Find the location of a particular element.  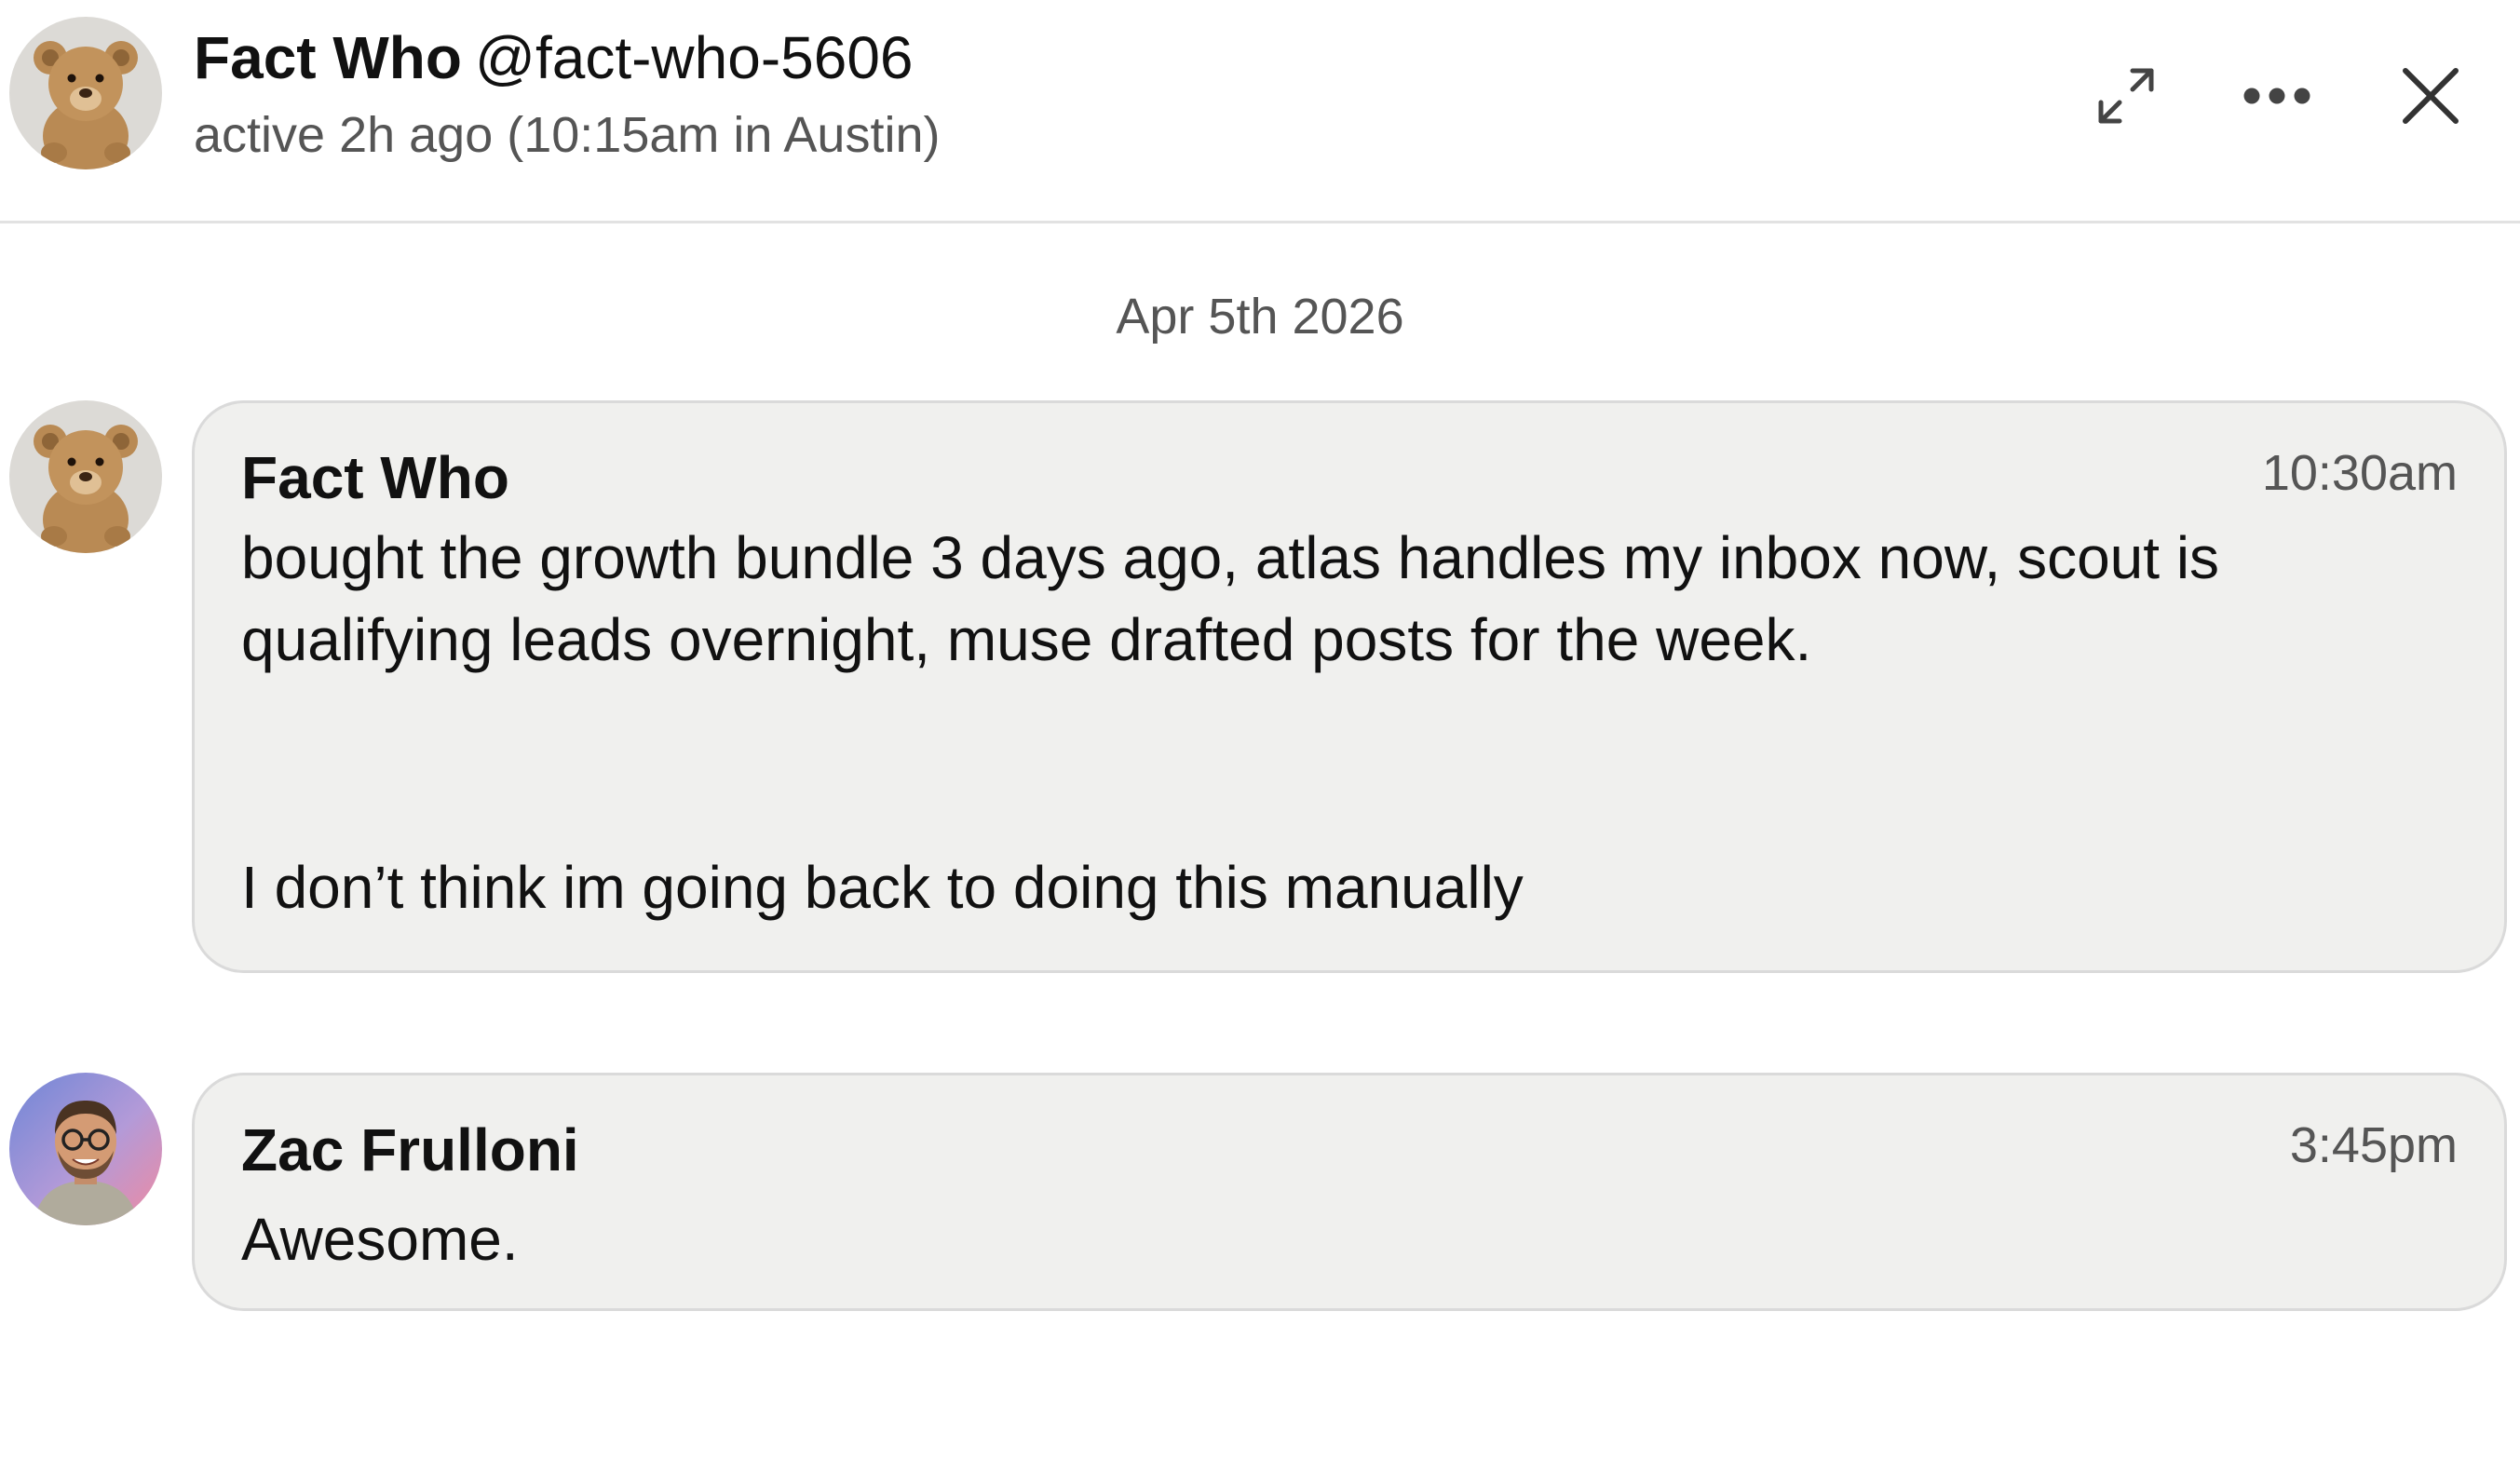

contact-status: active 2h ago (10:15am in Austin) is located at coordinates (567, 135).